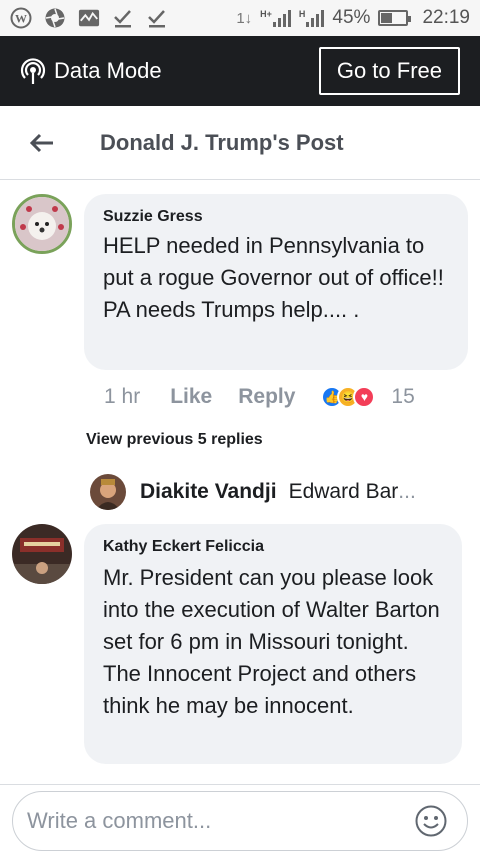 The image size is (480, 854). Describe the element at coordinates (343, 491) in the screenshot. I see `reply-snippet: Edward Bar` at that location.